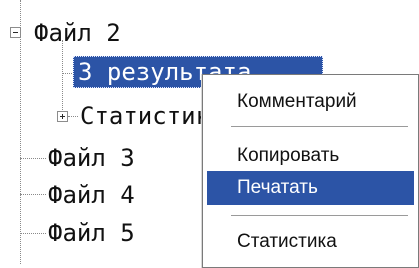 This screenshot has height=268, width=419. What do you see at coordinates (91, 158) in the screenshot?
I see `tree-node-file-3: Файл 3` at bounding box center [91, 158].